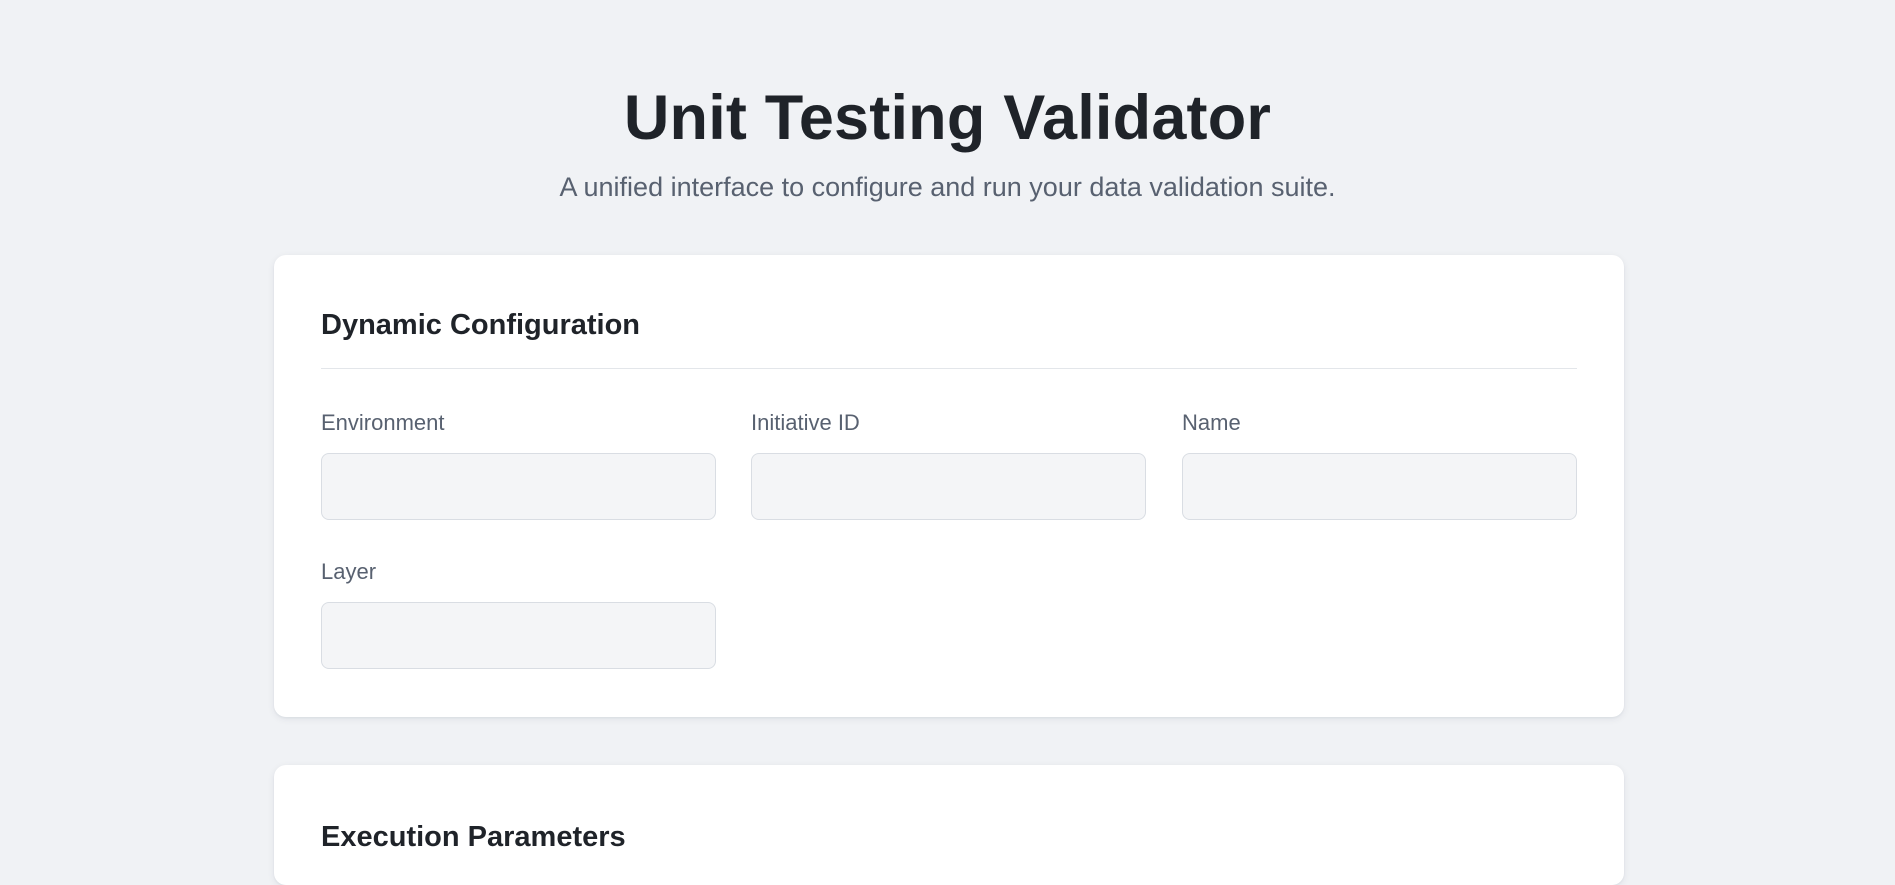 This screenshot has height=885, width=1895. Describe the element at coordinates (805, 422) in the screenshot. I see `initiative-id-label: Initiative ID` at that location.